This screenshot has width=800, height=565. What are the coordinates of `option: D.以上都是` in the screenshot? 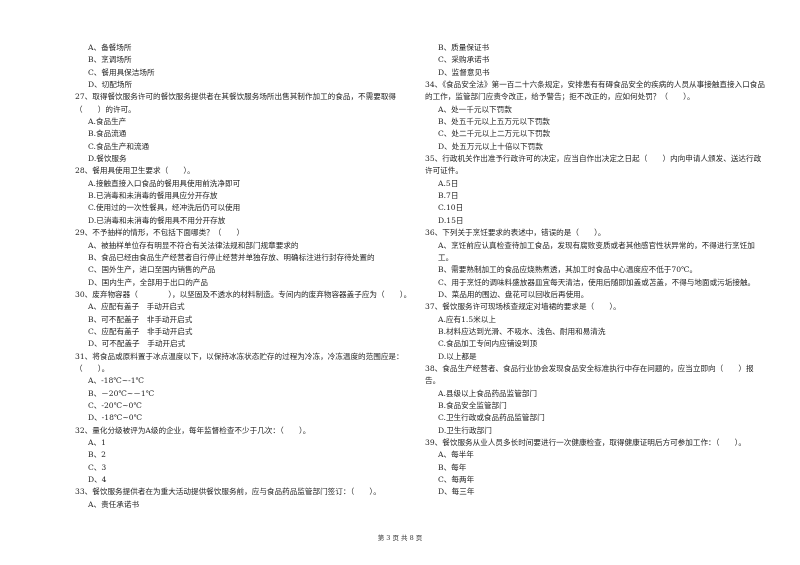 It's located at (457, 356).